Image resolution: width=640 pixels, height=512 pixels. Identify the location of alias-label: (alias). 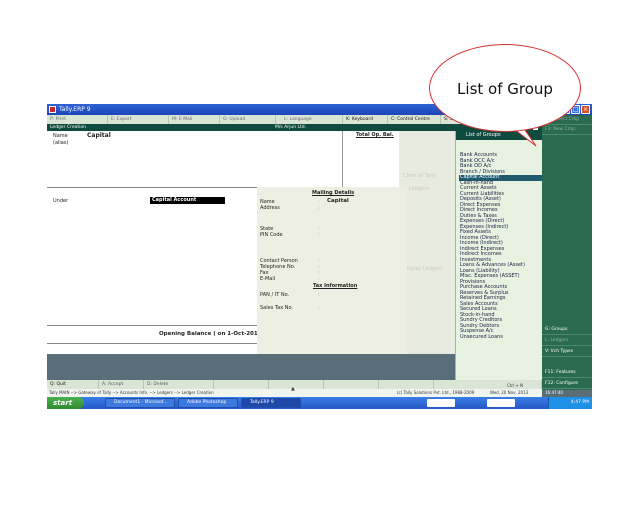
(61, 143).